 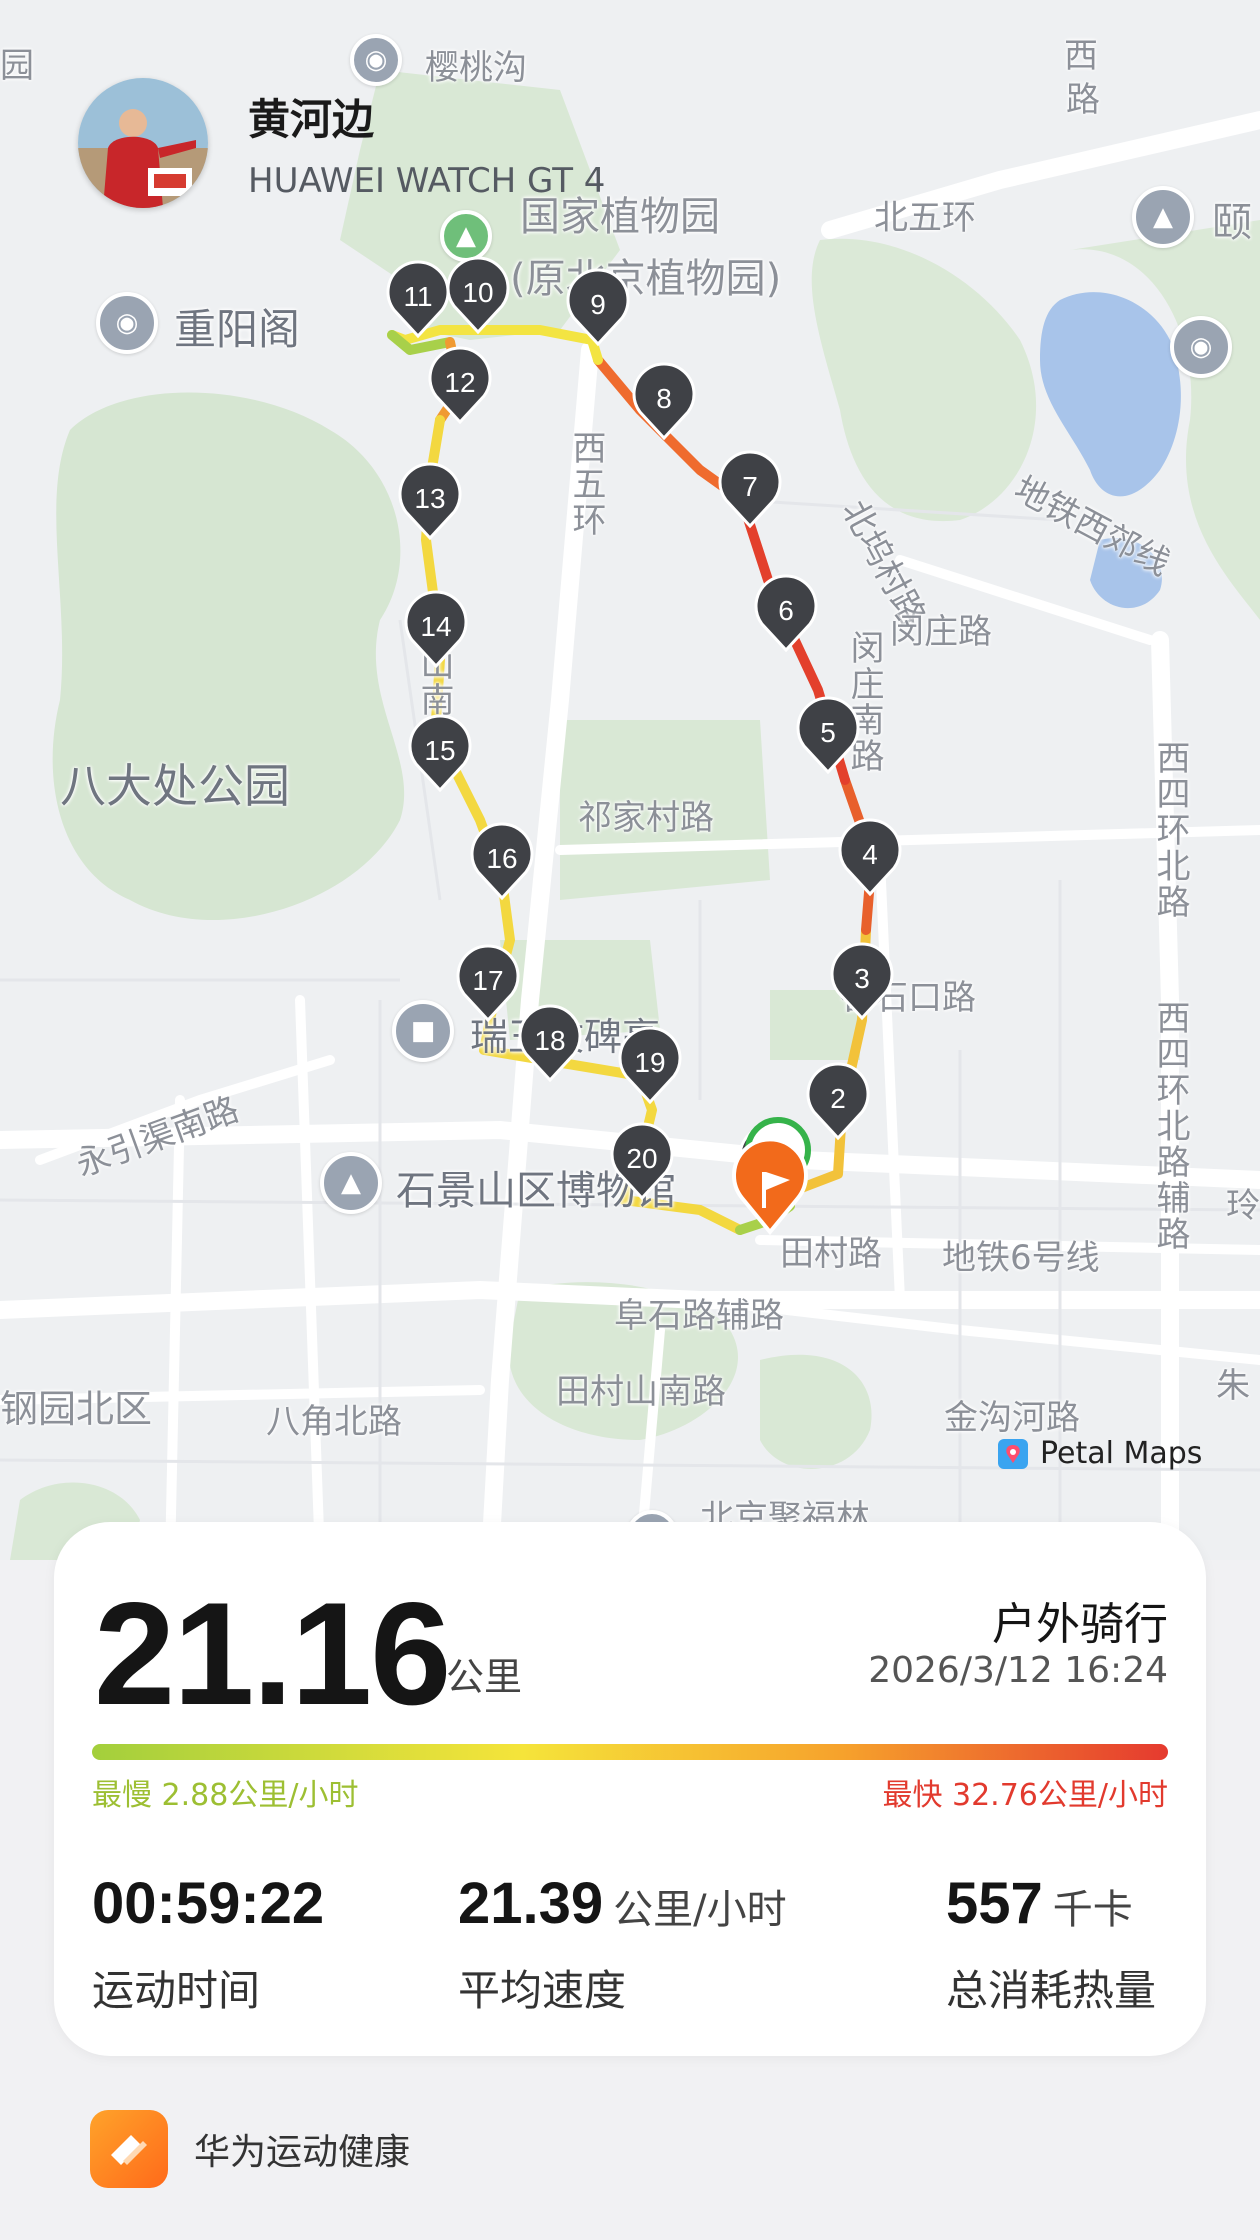 What do you see at coordinates (664, 398) in the screenshot?
I see `km-marker-label: 8` at bounding box center [664, 398].